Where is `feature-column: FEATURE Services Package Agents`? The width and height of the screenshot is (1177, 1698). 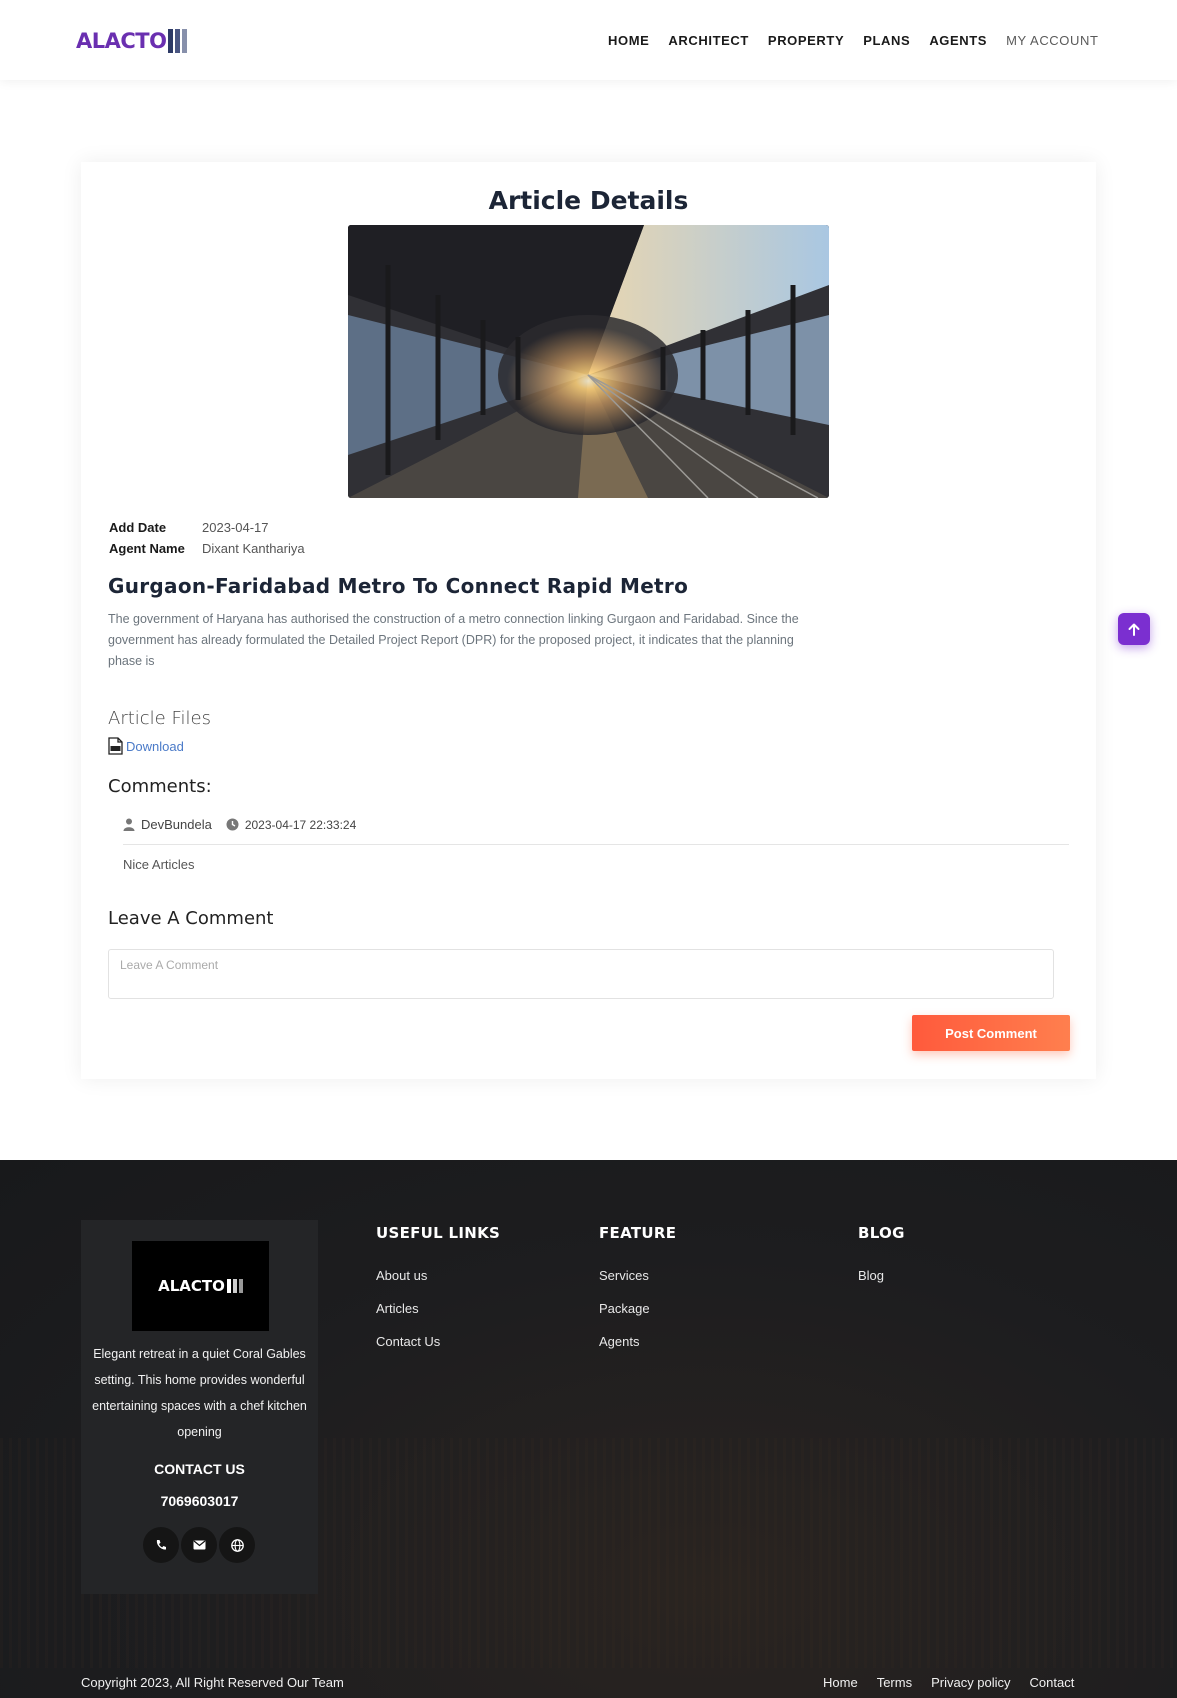 feature-column: FEATURE Services Package Agents is located at coordinates (637, 1295).